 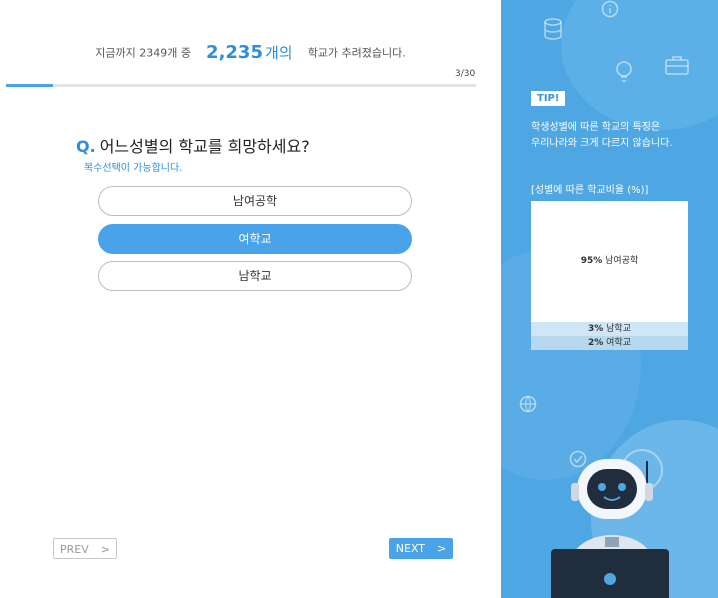 I want to click on count-unit: 개의, so click(x=278, y=53).